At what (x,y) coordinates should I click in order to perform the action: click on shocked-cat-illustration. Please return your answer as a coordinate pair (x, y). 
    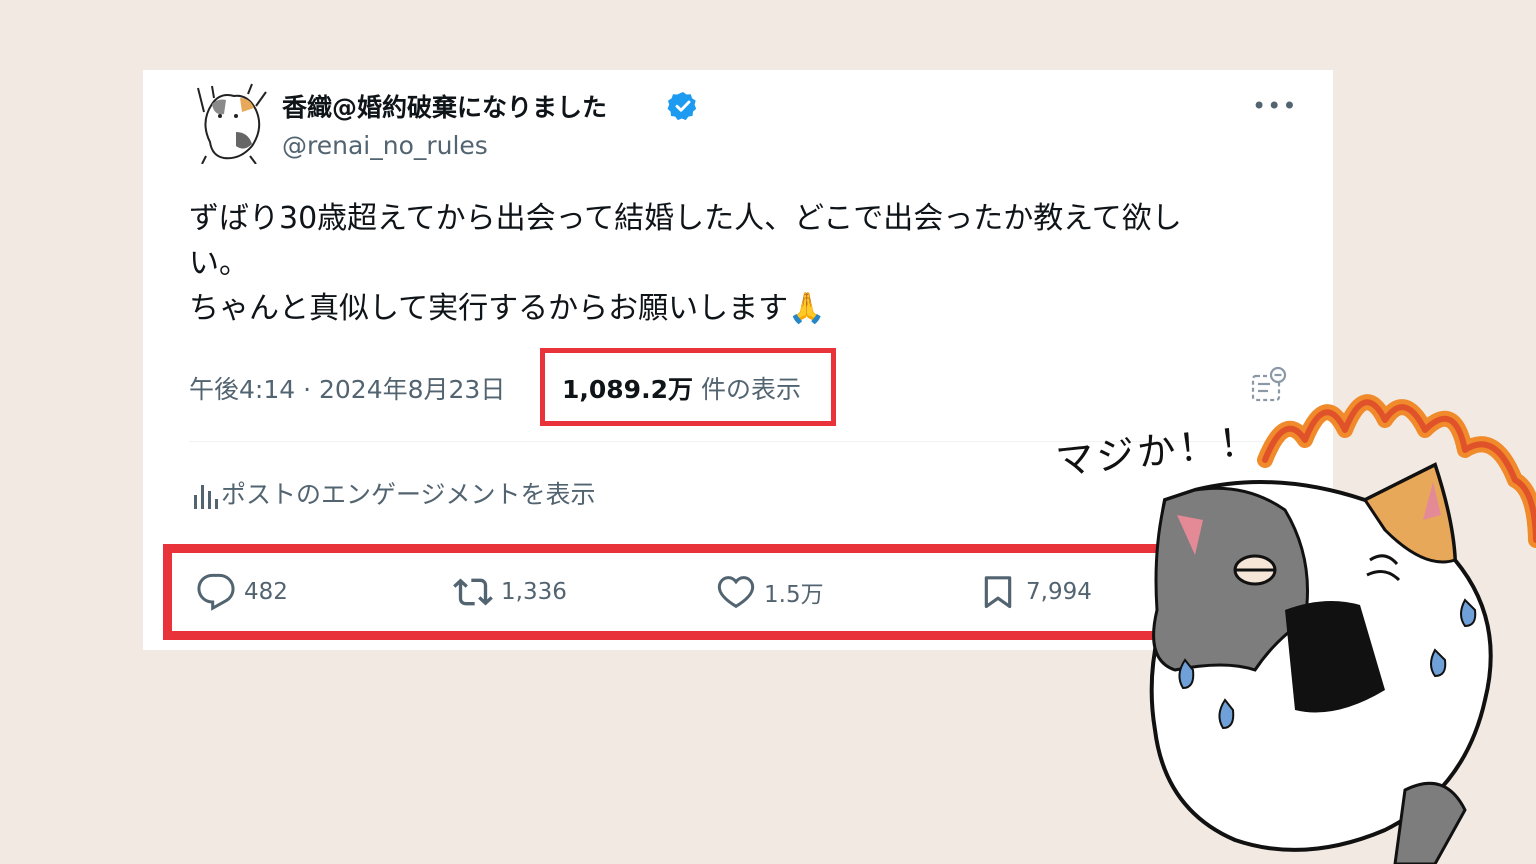
    Looking at the image, I should click on (1342, 629).